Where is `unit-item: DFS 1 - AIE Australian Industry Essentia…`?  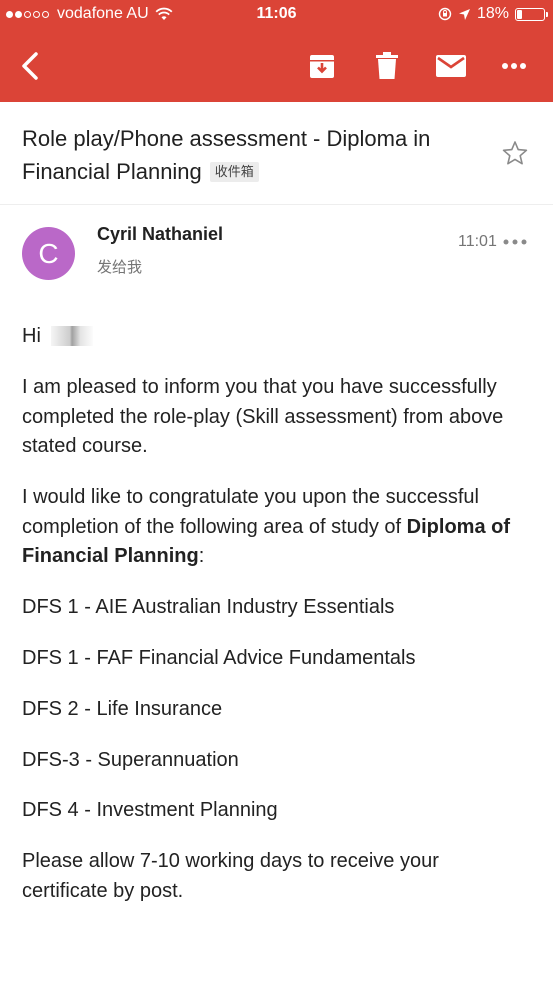
unit-item: DFS 1 - AIE Australian Industry Essentia… is located at coordinates (208, 607).